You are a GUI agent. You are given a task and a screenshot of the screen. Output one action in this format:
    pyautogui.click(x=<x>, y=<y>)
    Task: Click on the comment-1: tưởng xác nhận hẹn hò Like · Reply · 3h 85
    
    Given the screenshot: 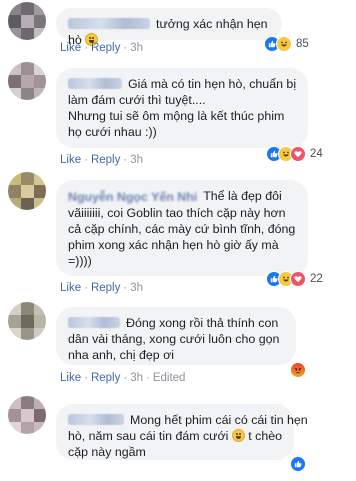 What is the action you would take?
    pyautogui.click(x=178, y=31)
    